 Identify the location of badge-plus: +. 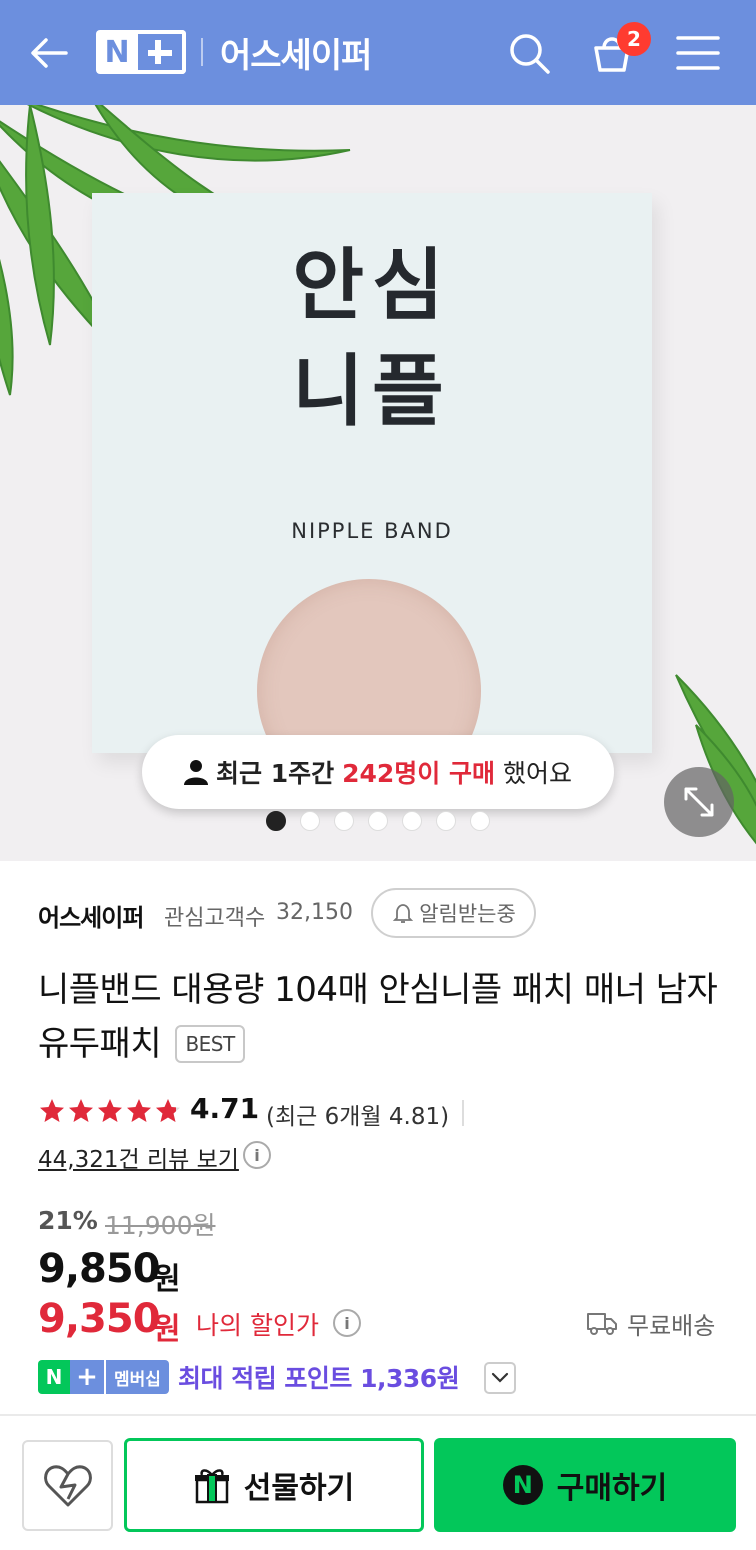
(87, 1377).